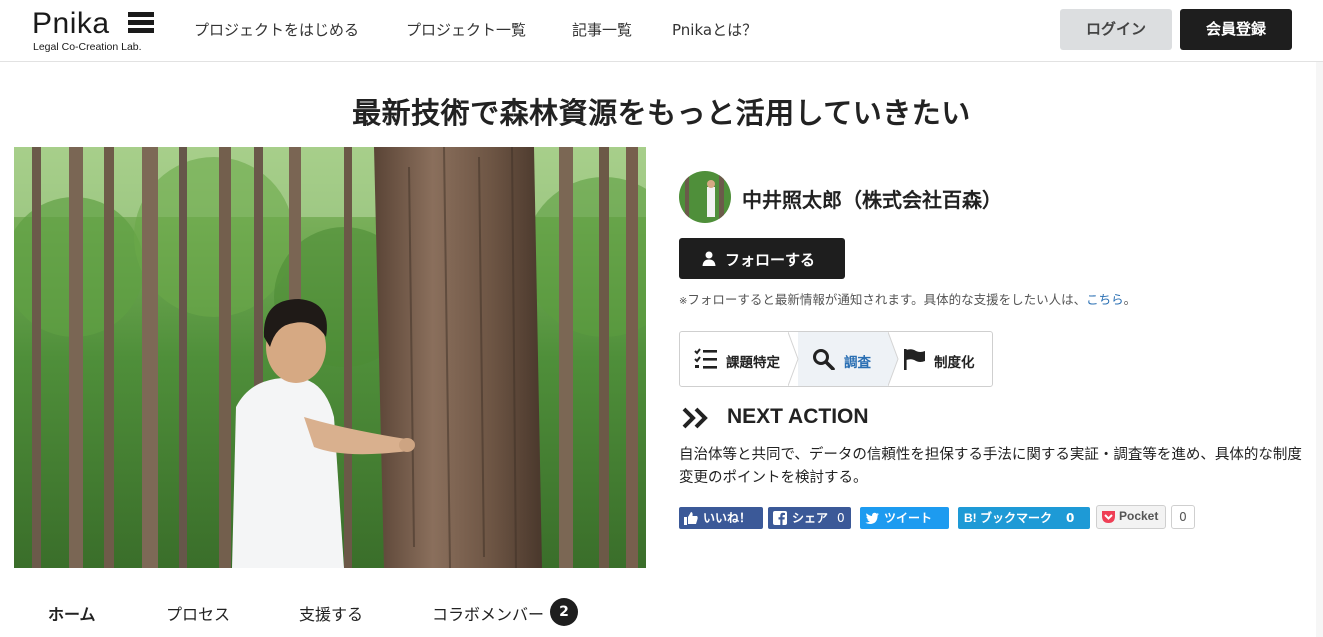 Image resolution: width=1323 pixels, height=637 pixels. I want to click on facebook-share-button: シェア 0, so click(809, 518).